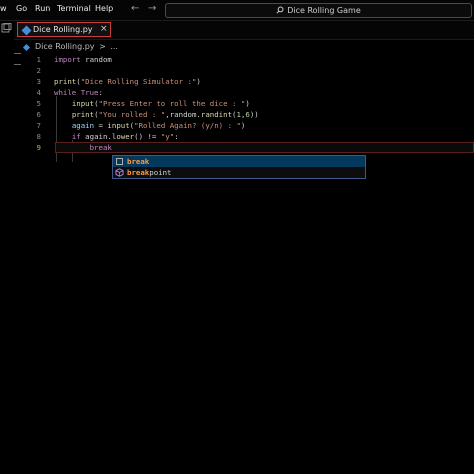  I want to click on code-line: 2, so click(244, 70).